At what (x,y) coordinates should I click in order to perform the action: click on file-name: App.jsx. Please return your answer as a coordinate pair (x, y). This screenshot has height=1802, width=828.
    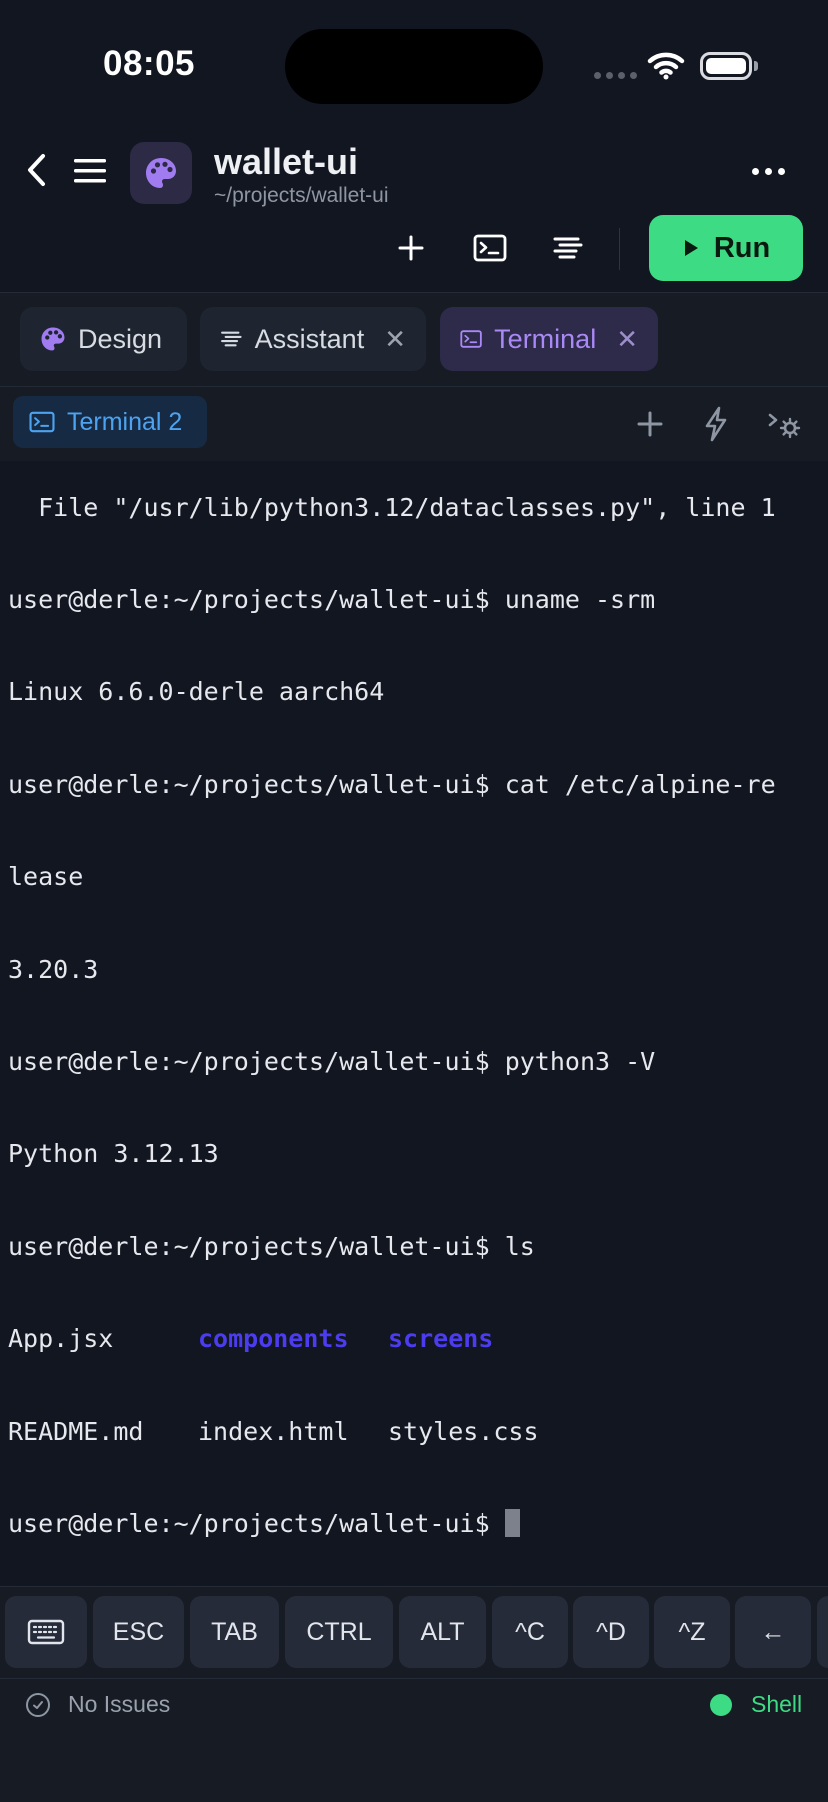
    Looking at the image, I should click on (61, 1339).